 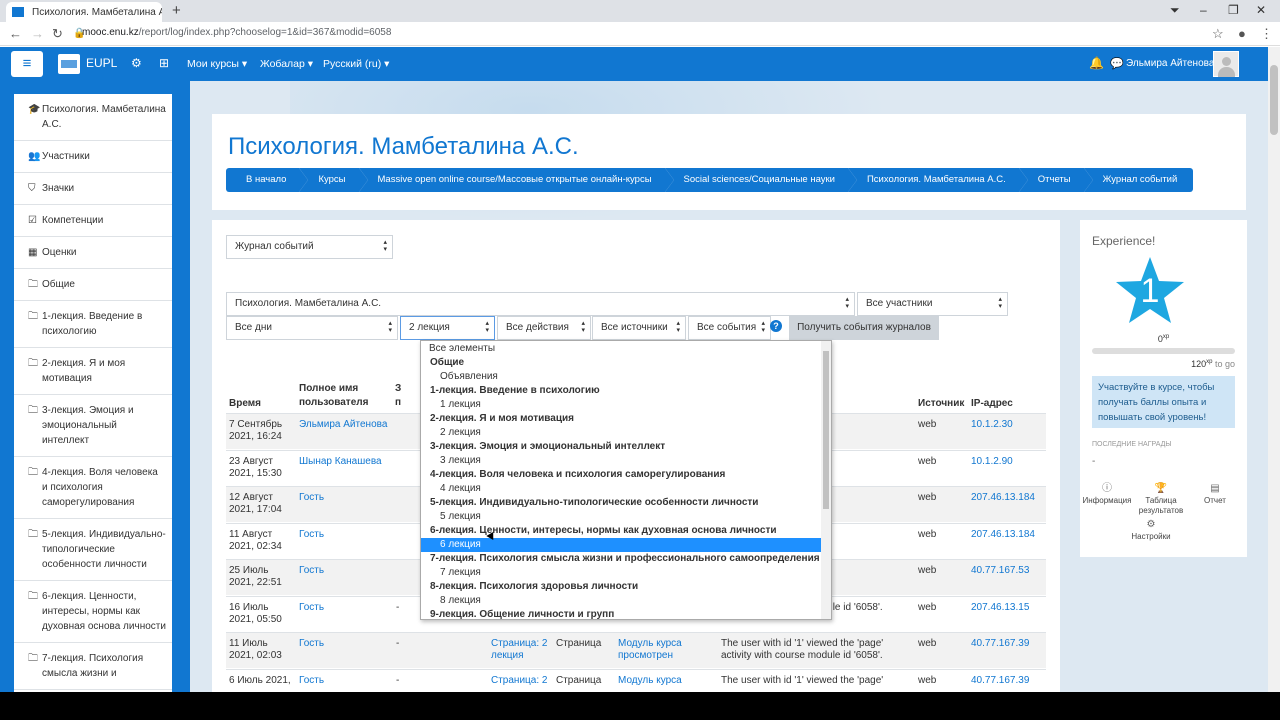 What do you see at coordinates (15, 33) in the screenshot?
I see `back-icon: ←` at bounding box center [15, 33].